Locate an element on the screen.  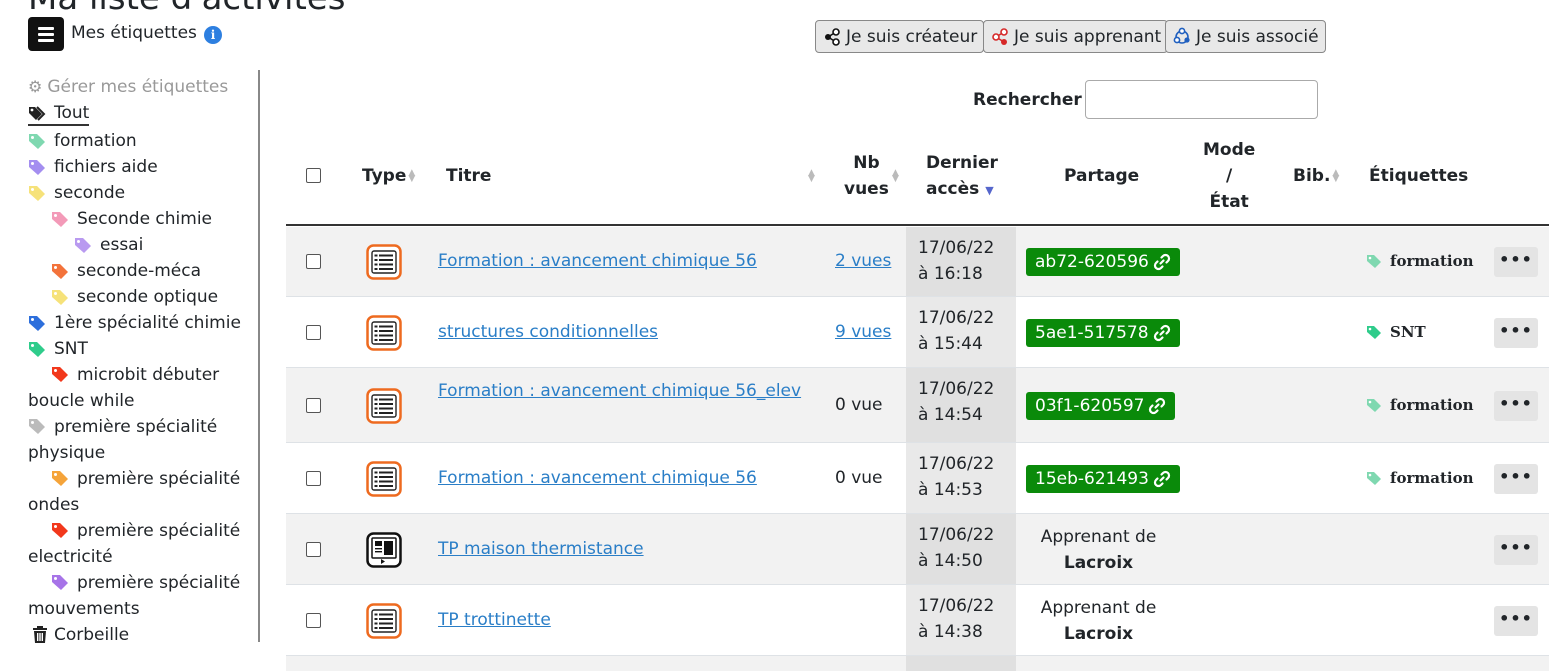
last-access-cell: 17/06/22 à 14:53 is located at coordinates (961, 478).